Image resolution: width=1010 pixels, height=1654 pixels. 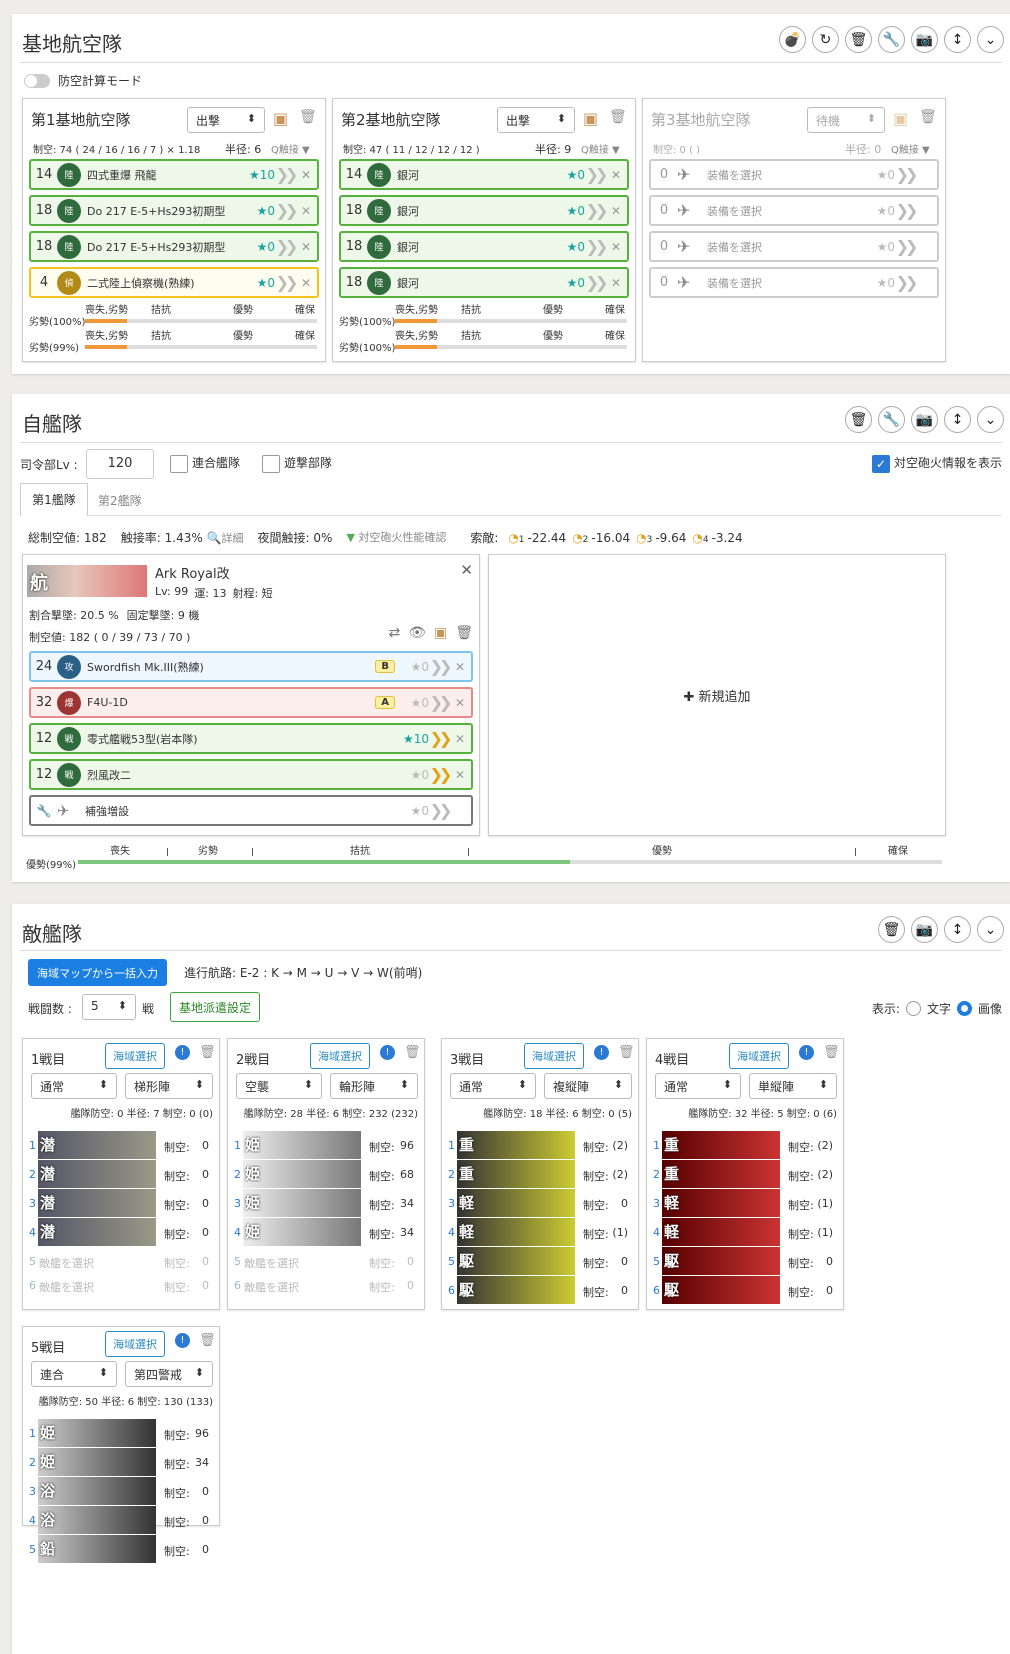 What do you see at coordinates (174, 246) in the screenshot?
I see `equipment-slot: 18 陸 Do 217 E-5+Hs293初期型 ★0 ❯❯ ✕` at bounding box center [174, 246].